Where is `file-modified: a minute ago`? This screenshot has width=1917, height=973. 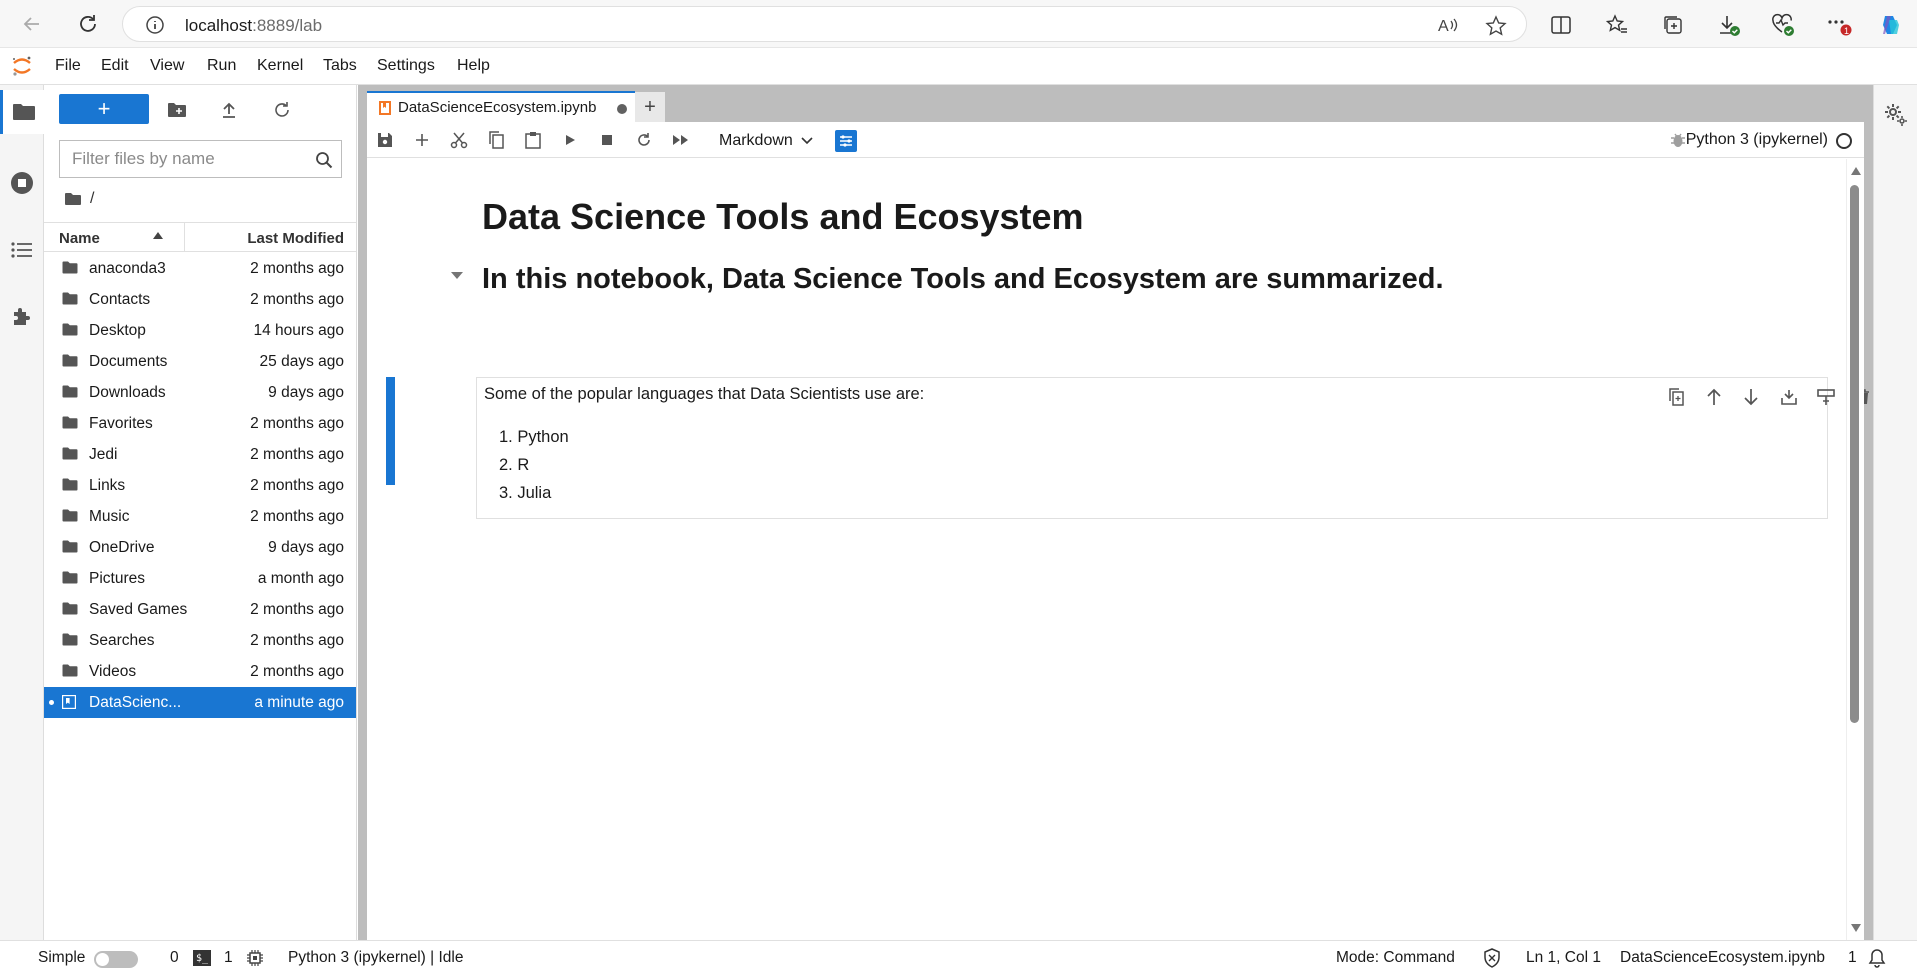
file-modified: a minute ago is located at coordinates (299, 702).